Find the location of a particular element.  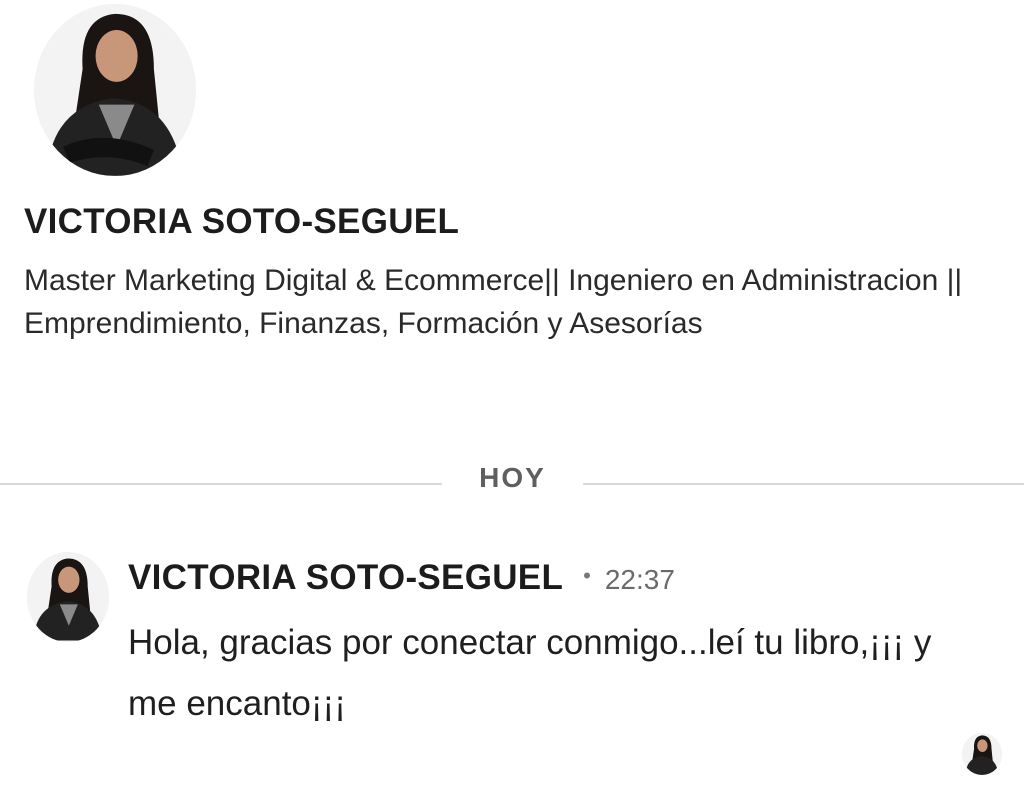

message-sender-name: VICTORIA SOTO-SEGUEL is located at coordinates (345, 578).